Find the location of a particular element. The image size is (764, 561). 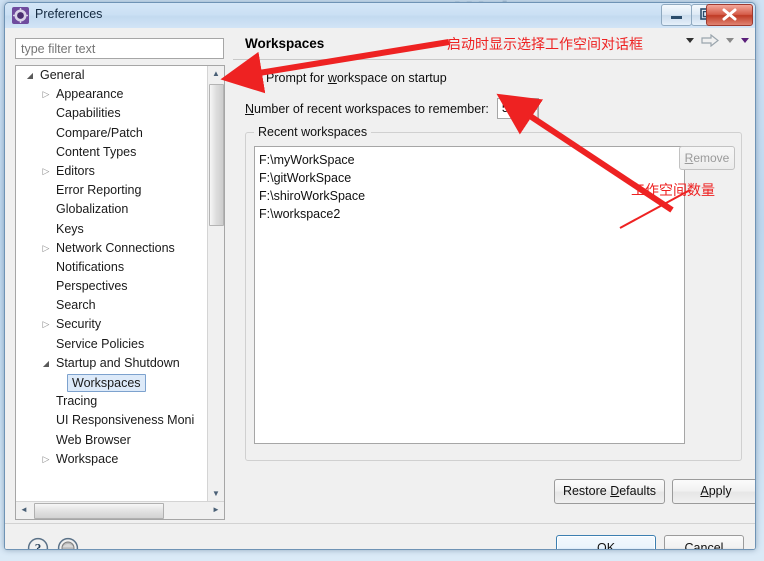

tree-item-security: ▷ Security is located at coordinates (112, 324).